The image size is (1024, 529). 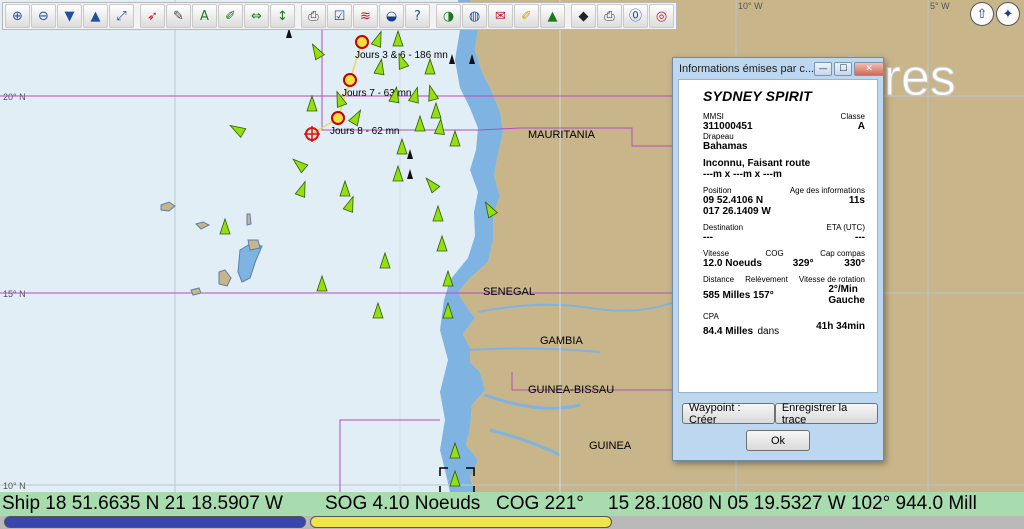 I want to click on mmsi-label: MMSI, so click(x=713, y=116).